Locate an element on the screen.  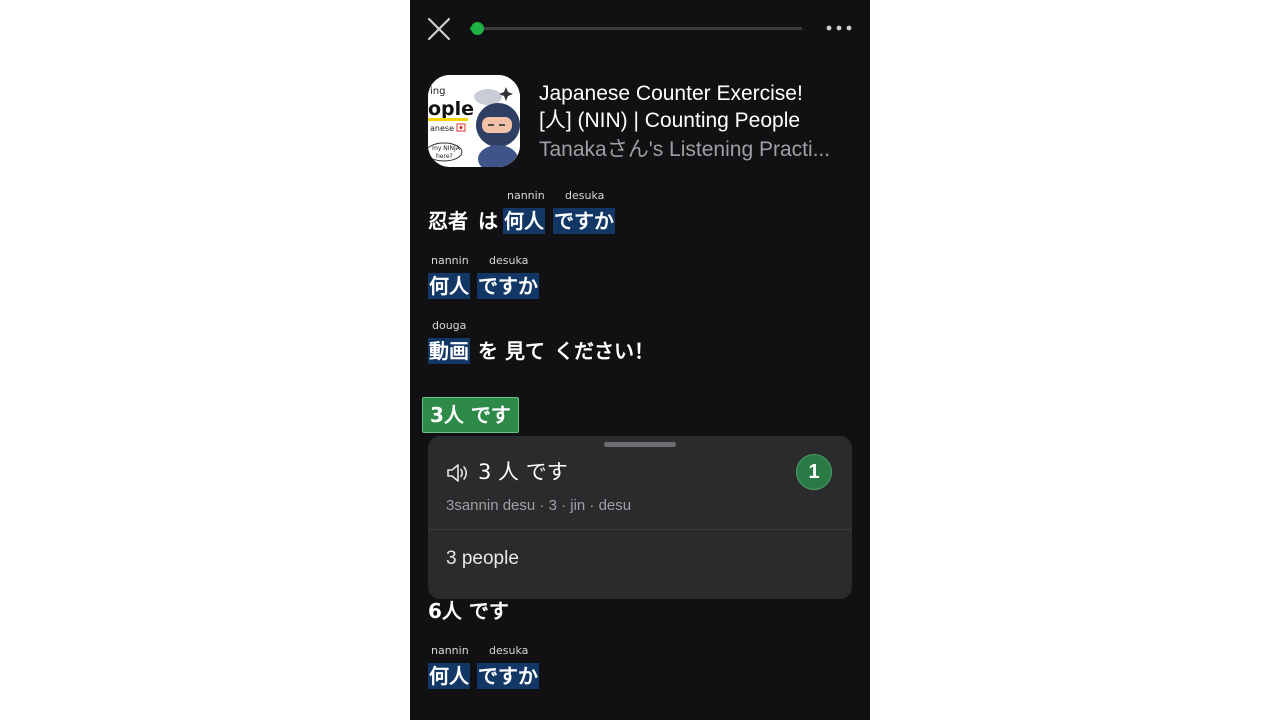
lyric-word: は is located at coordinates (488, 221).